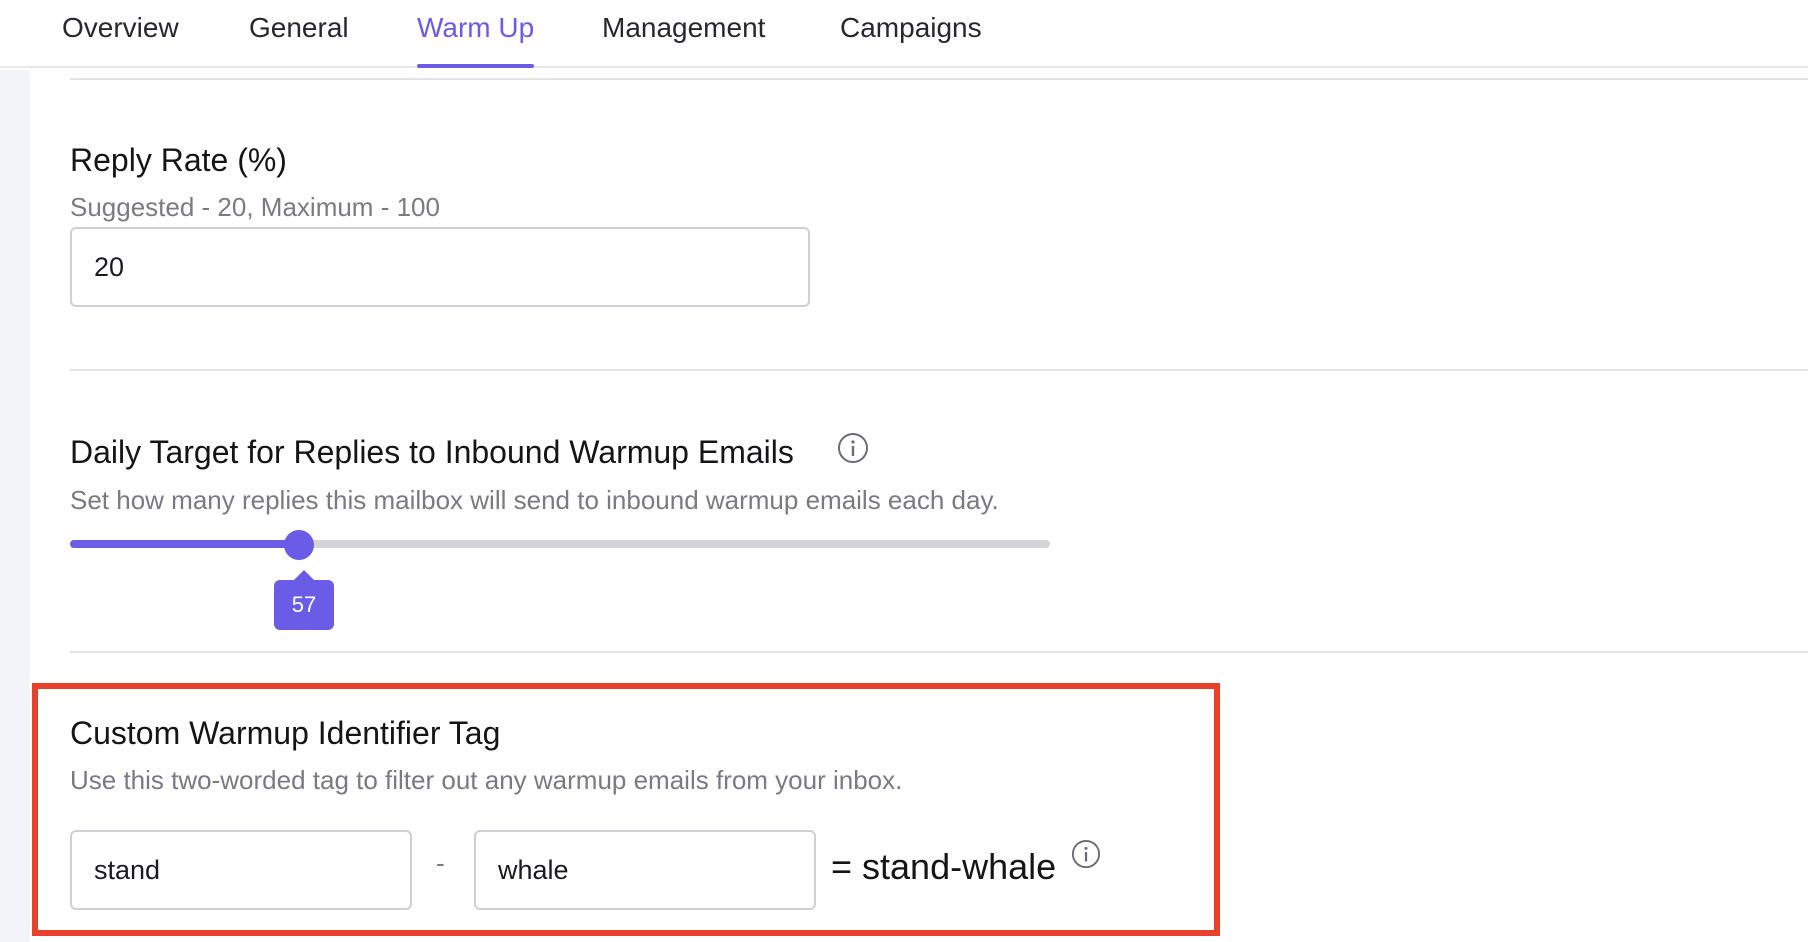  What do you see at coordinates (299, 40) in the screenshot?
I see `tab-general: General` at bounding box center [299, 40].